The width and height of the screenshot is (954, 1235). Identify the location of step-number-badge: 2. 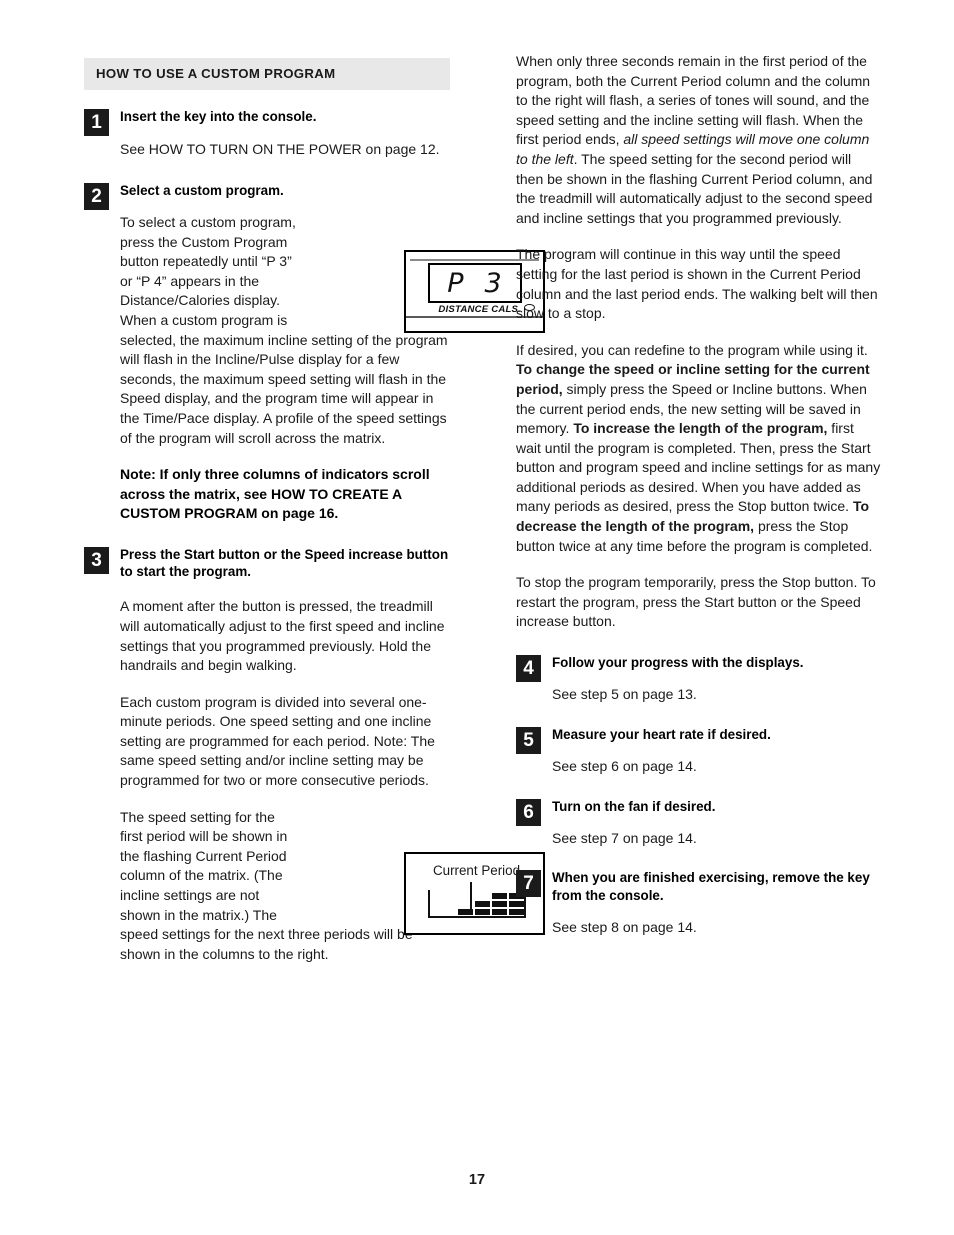
(96, 196).